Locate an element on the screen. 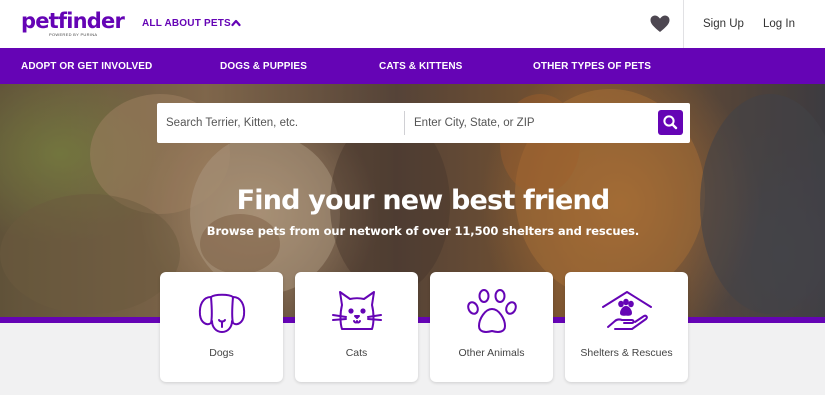 The width and height of the screenshot is (825, 395). category-card-shelters: Shelters & Rescues is located at coordinates (626, 327).